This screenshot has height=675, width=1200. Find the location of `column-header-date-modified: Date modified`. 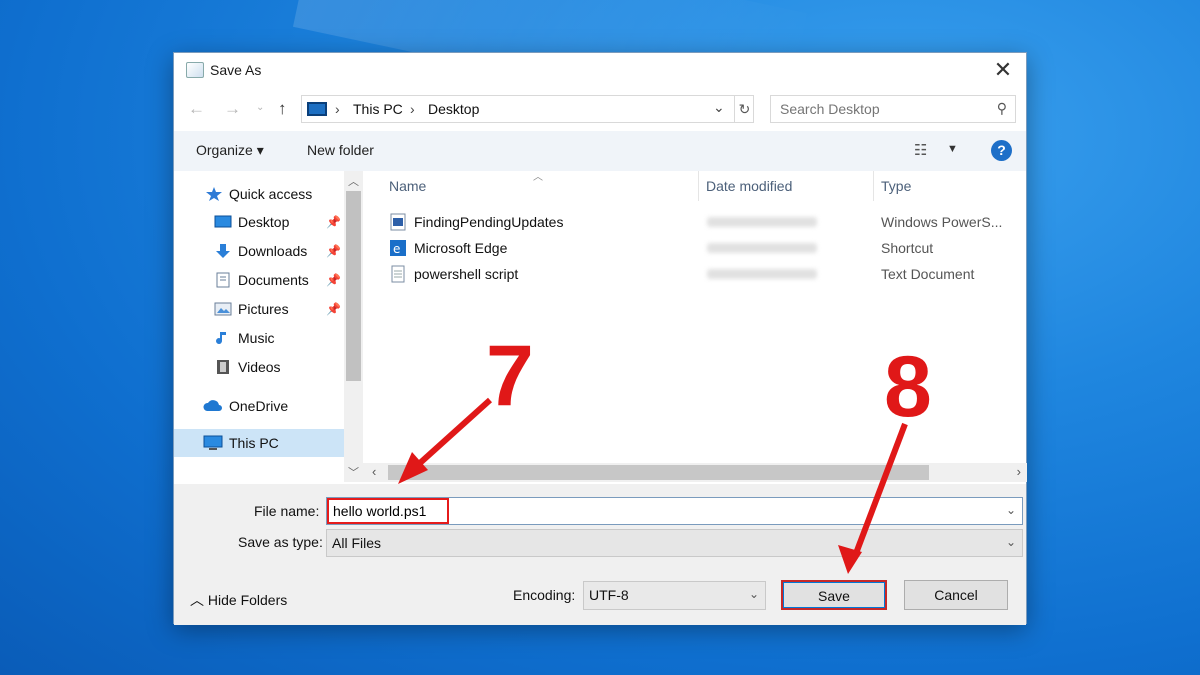

column-header-date-modified: Date modified is located at coordinates (749, 186).